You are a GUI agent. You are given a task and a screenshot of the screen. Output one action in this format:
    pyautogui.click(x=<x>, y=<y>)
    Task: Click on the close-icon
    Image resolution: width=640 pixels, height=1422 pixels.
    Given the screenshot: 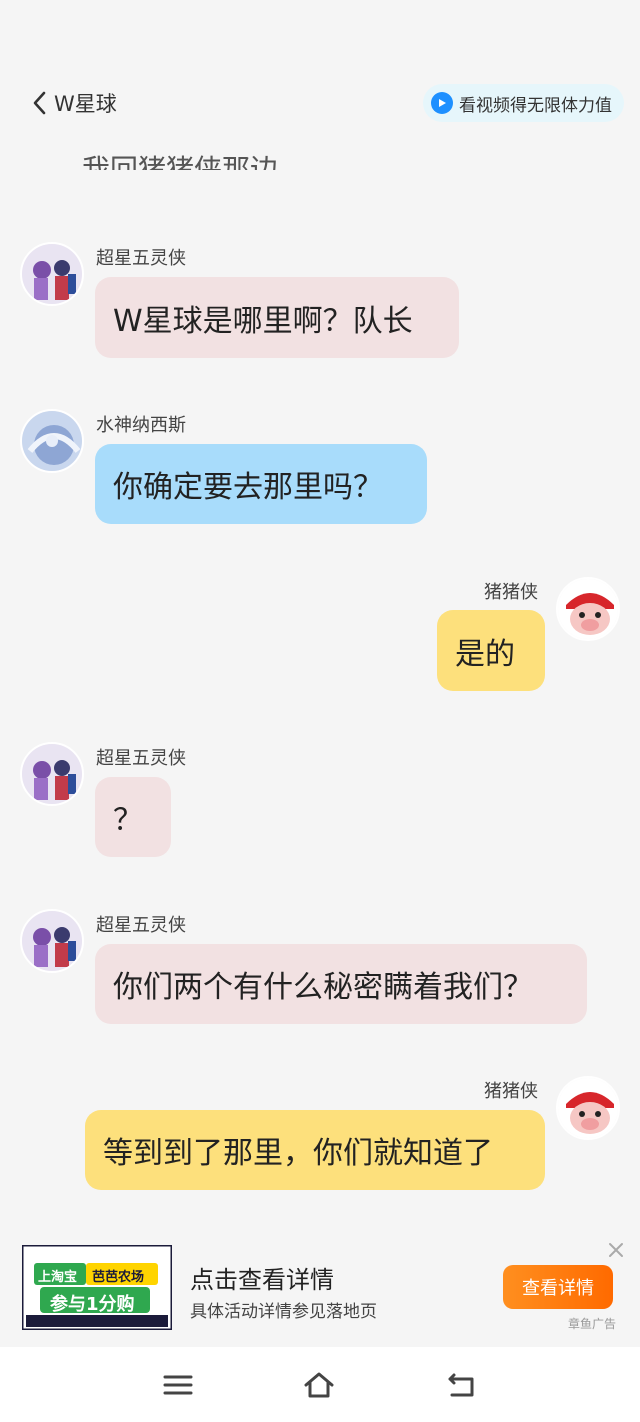 What is the action you would take?
    pyautogui.click(x=616, y=1250)
    